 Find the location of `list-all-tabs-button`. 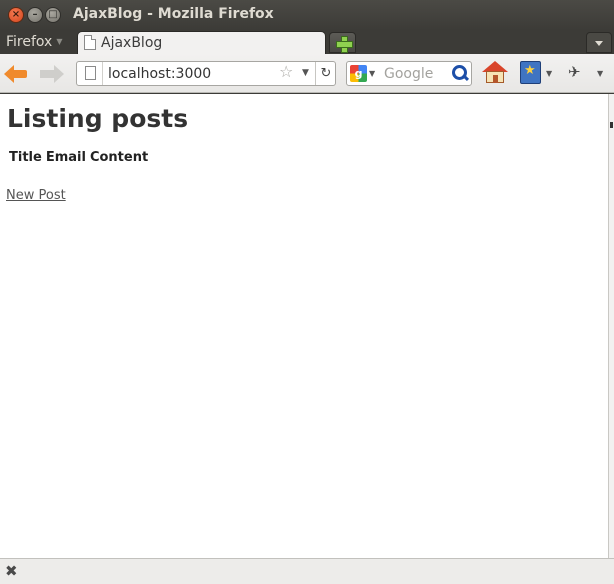

list-all-tabs-button is located at coordinates (599, 42).